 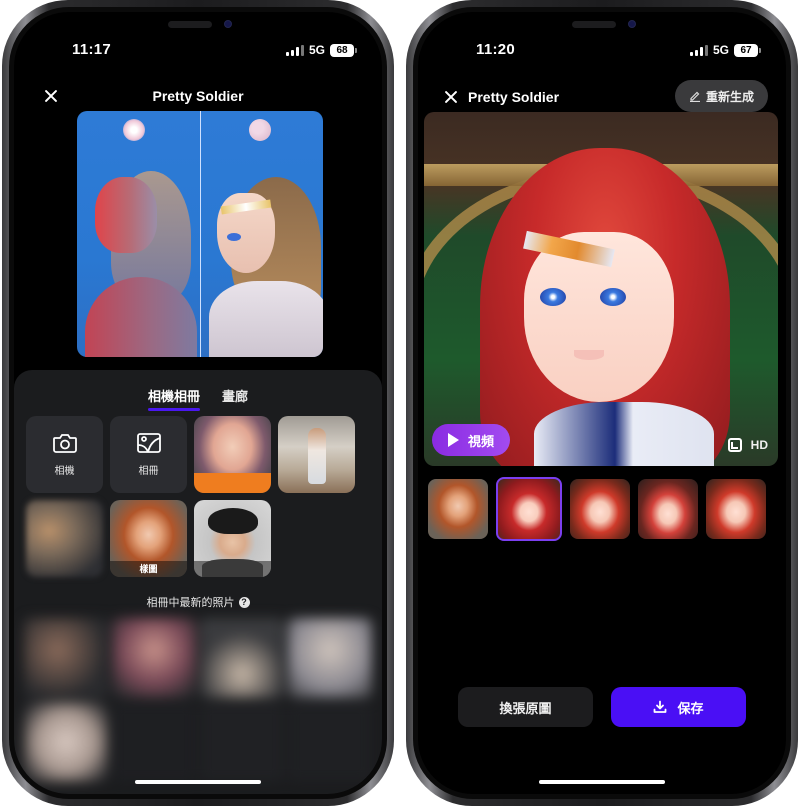 I want to click on preview-anime-result, so click(x=261, y=234).